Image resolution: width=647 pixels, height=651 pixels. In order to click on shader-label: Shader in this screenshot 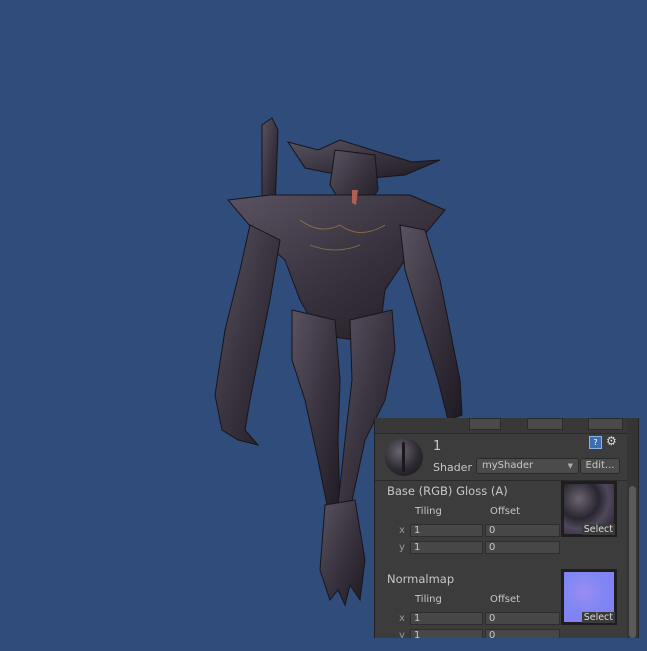, I will do `click(452, 467)`.